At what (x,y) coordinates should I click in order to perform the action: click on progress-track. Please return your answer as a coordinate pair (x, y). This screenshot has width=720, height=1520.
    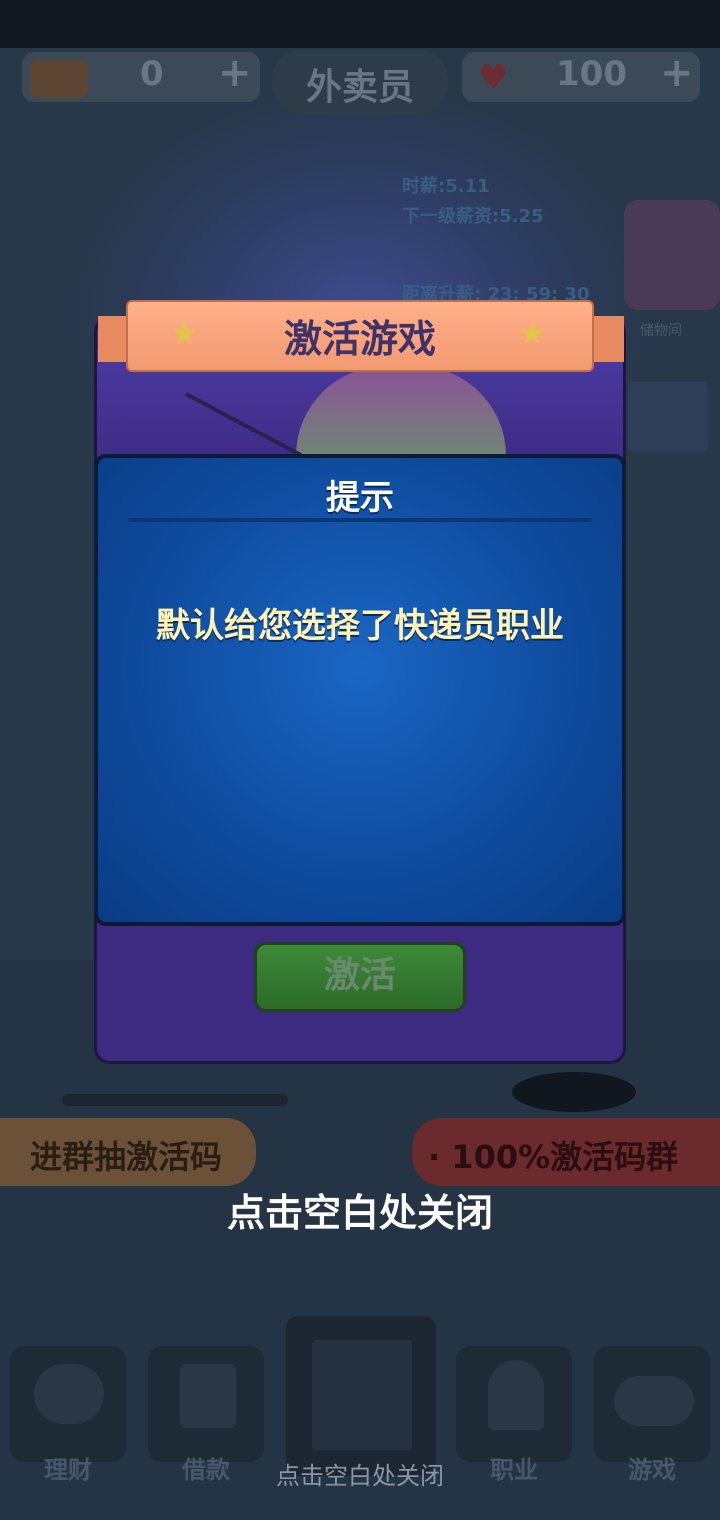
    Looking at the image, I should click on (175, 1100).